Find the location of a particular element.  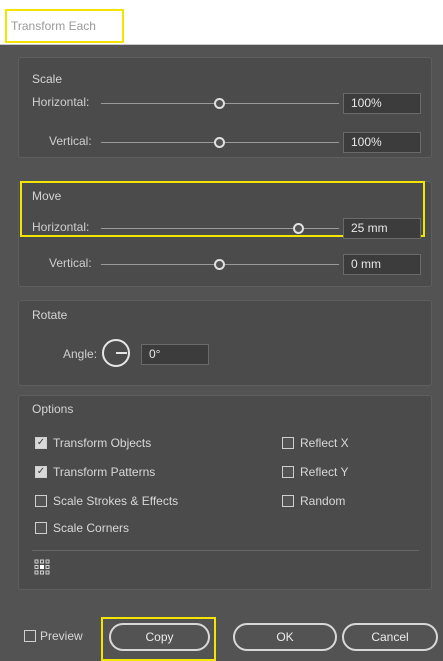

transform-patterns-label: Transform Patterns is located at coordinates (104, 472).